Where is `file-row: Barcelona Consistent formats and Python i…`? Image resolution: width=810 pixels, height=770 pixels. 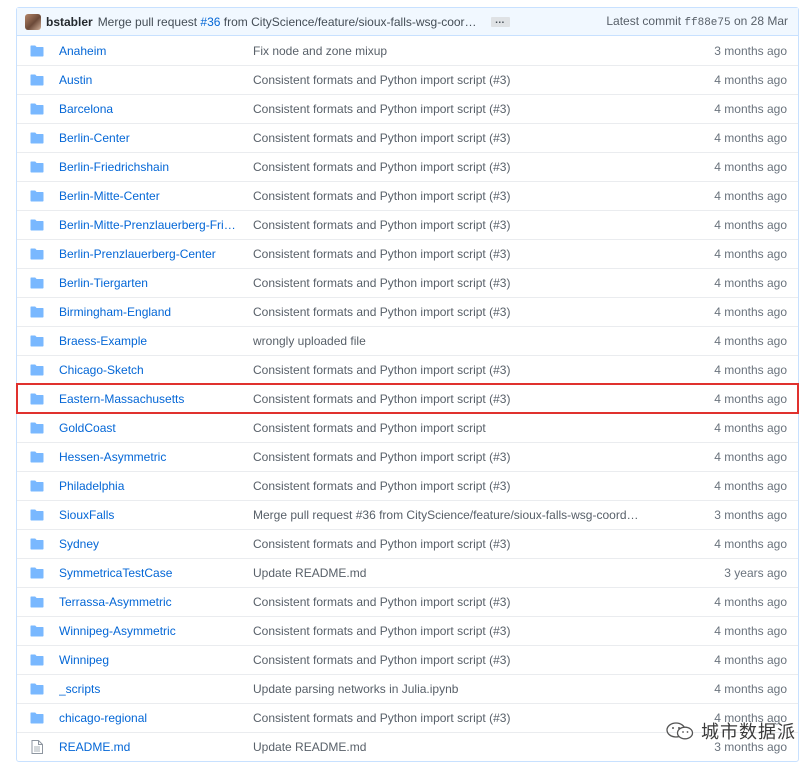 file-row: Barcelona Consistent formats and Python i… is located at coordinates (407, 108).